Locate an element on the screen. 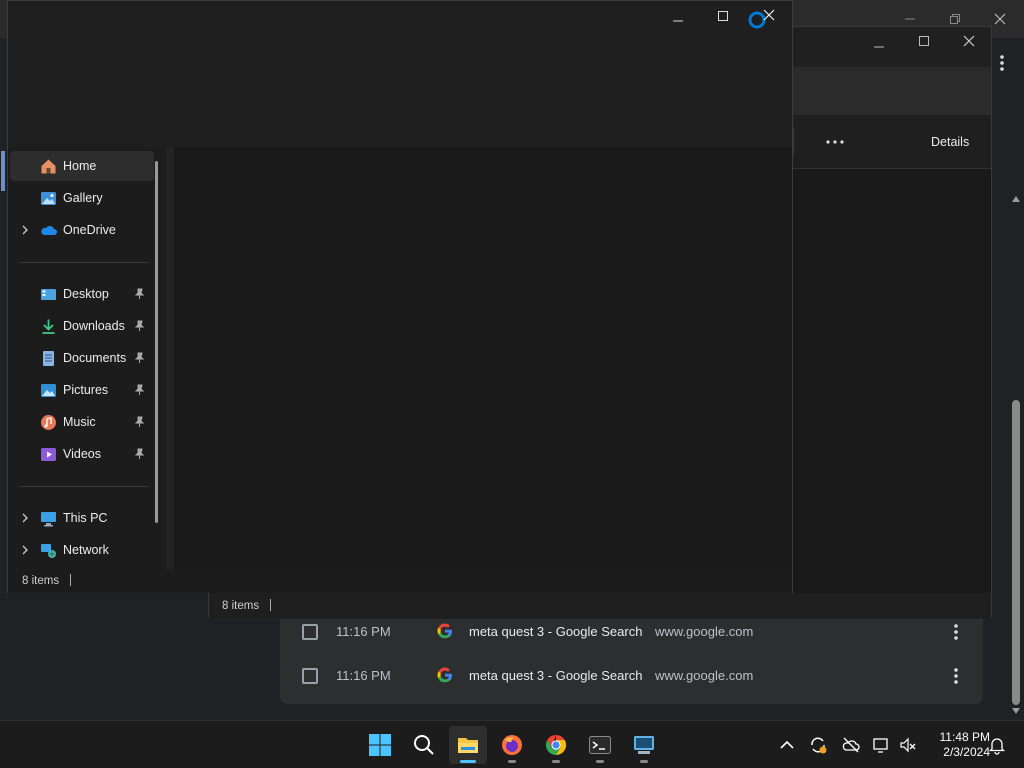 The image size is (1024, 768). status-divider is located at coordinates (70, 580).